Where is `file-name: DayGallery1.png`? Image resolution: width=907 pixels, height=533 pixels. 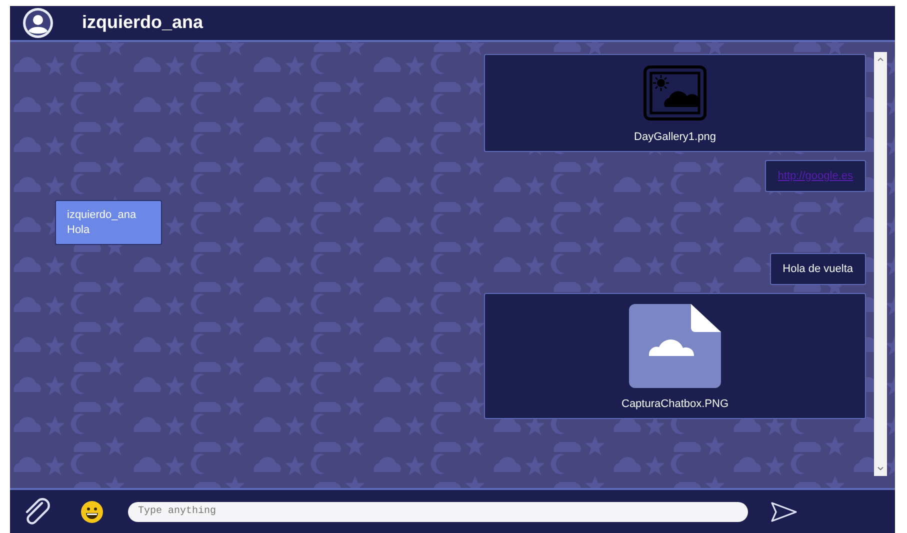 file-name: DayGallery1.png is located at coordinates (675, 136).